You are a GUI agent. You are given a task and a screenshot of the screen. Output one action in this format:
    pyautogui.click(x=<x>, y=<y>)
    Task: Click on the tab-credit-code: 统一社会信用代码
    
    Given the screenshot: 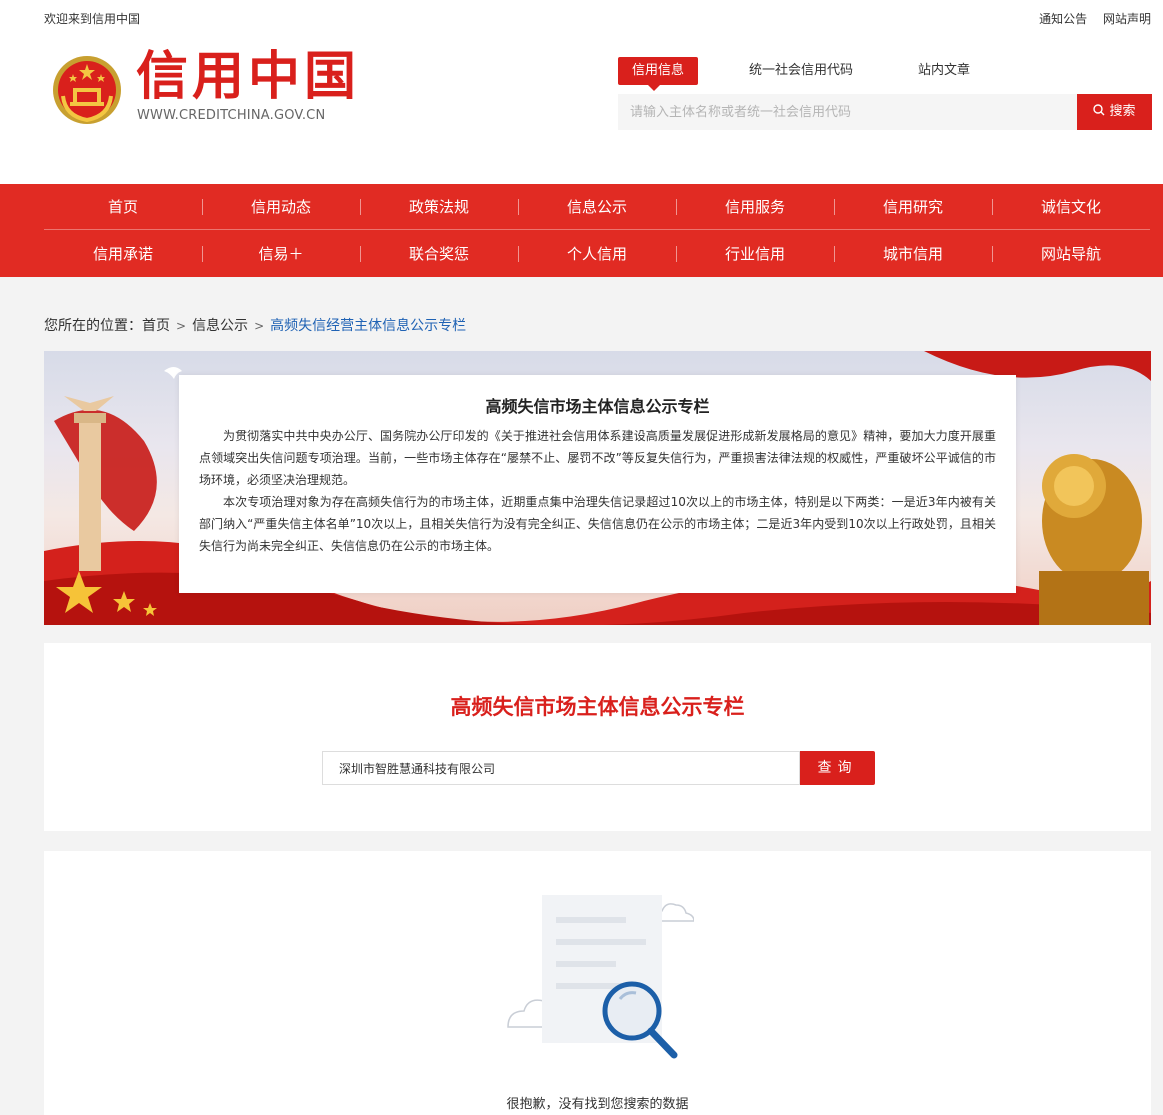 What is the action you would take?
    pyautogui.click(x=801, y=71)
    